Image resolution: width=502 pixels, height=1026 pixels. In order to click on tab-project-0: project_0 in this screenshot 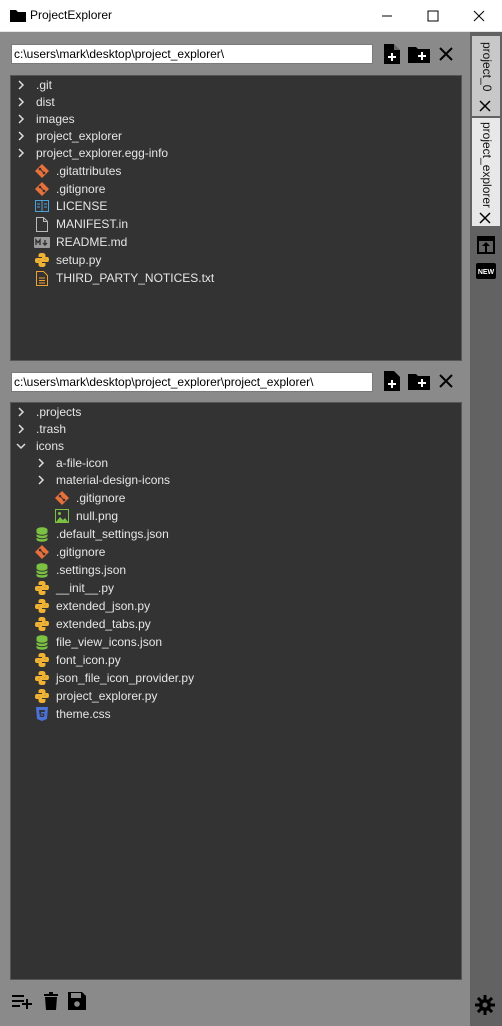, I will do `click(486, 76)`.